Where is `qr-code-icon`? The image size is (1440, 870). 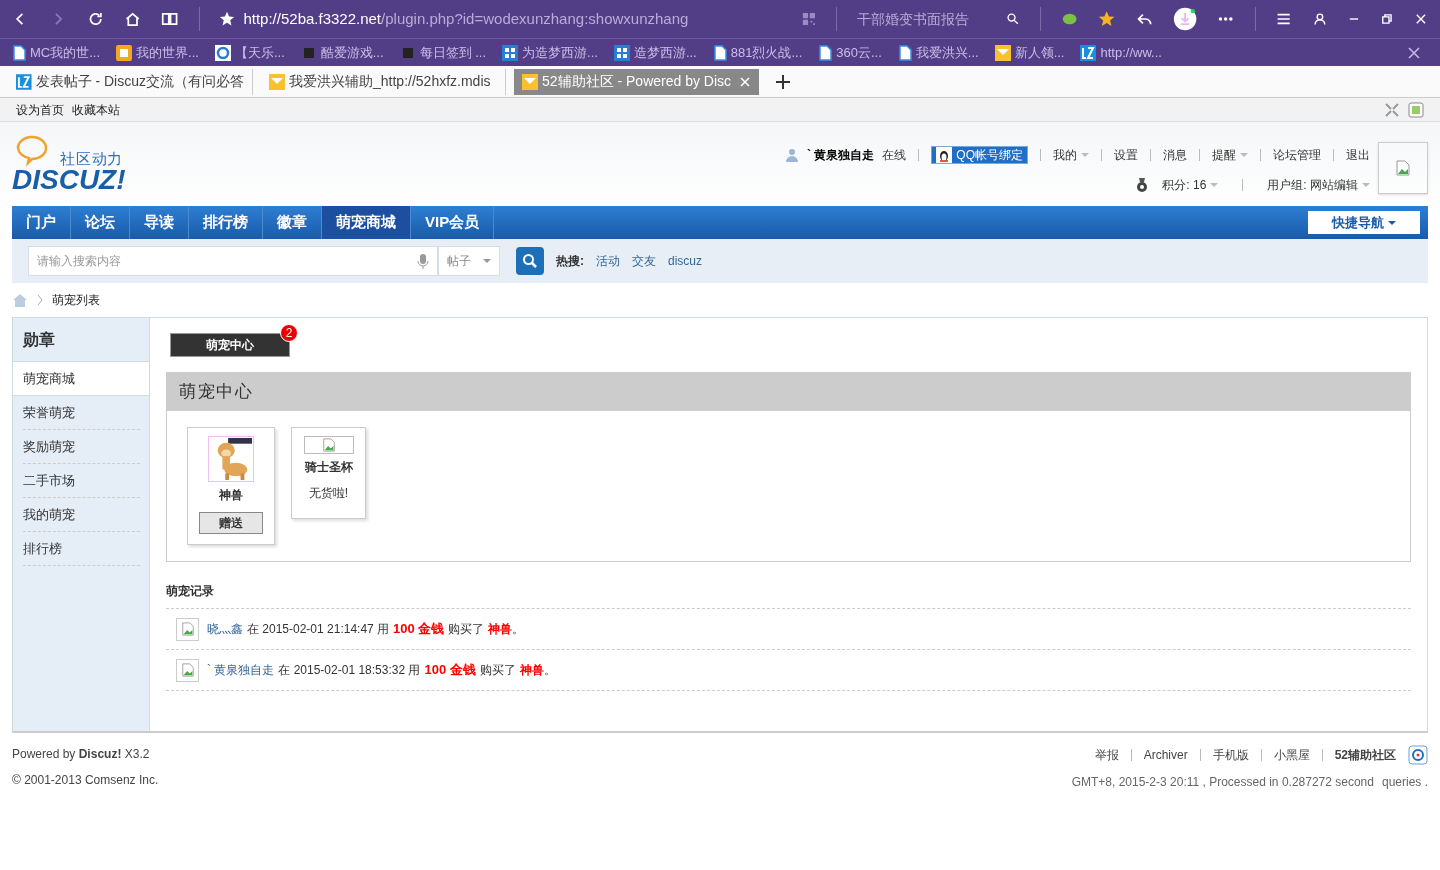
qr-code-icon is located at coordinates (808, 19).